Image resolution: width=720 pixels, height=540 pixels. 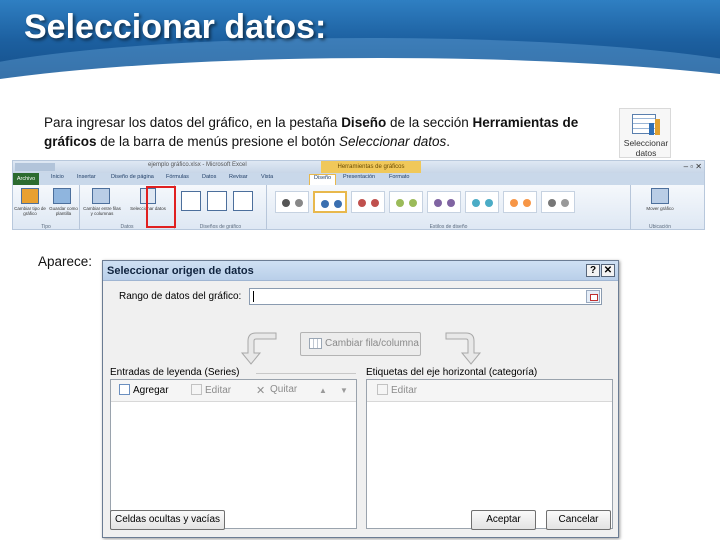 I want to click on save-template-label: Guardar como plantilla, so click(x=63, y=211).